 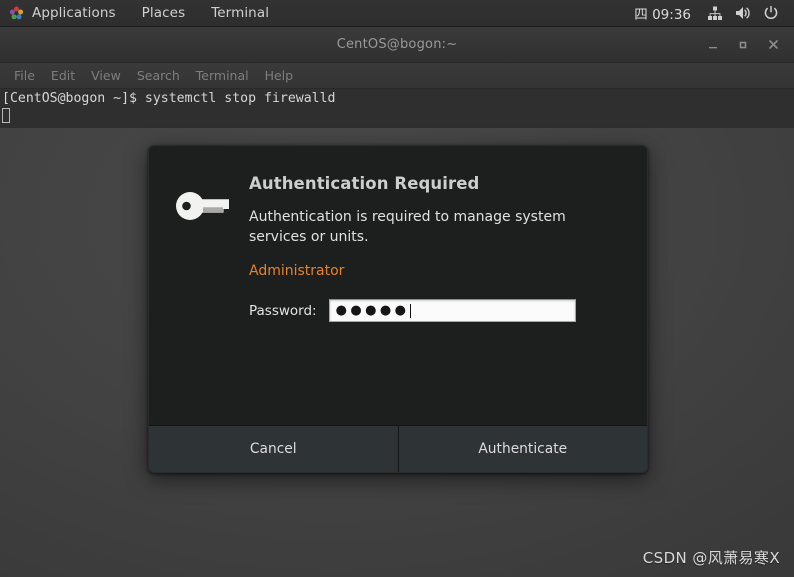 I want to click on panel-item-applications: Applications, so click(x=64, y=13).